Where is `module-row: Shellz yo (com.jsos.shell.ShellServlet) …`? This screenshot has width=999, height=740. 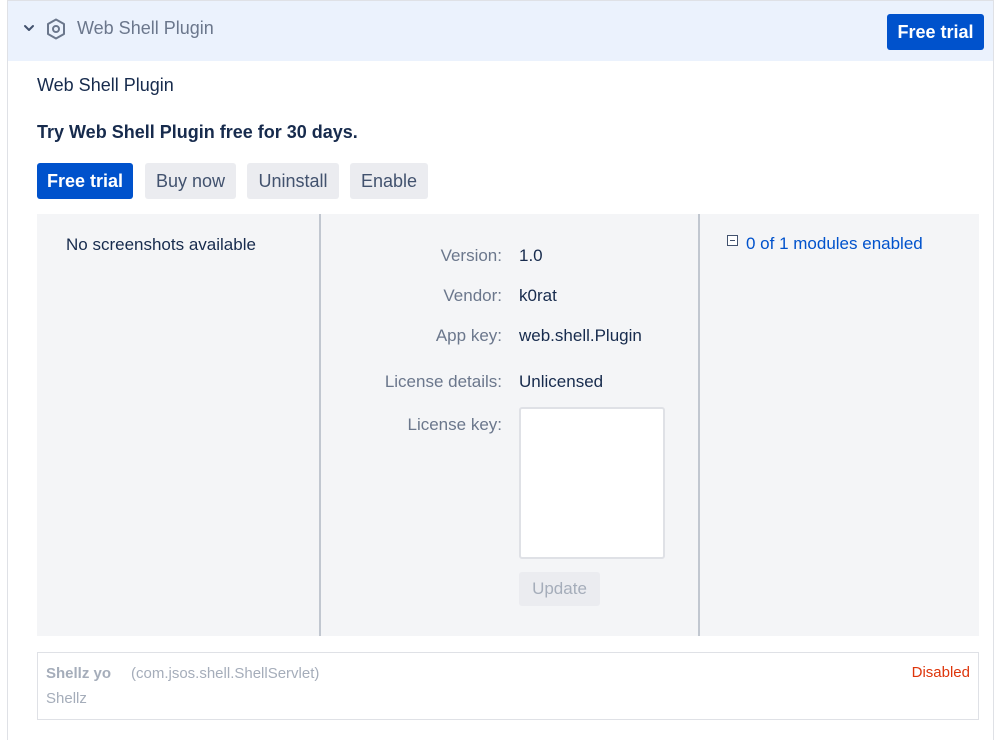 module-row: Shellz yo (com.jsos.shell.ShellServlet) … is located at coordinates (508, 686).